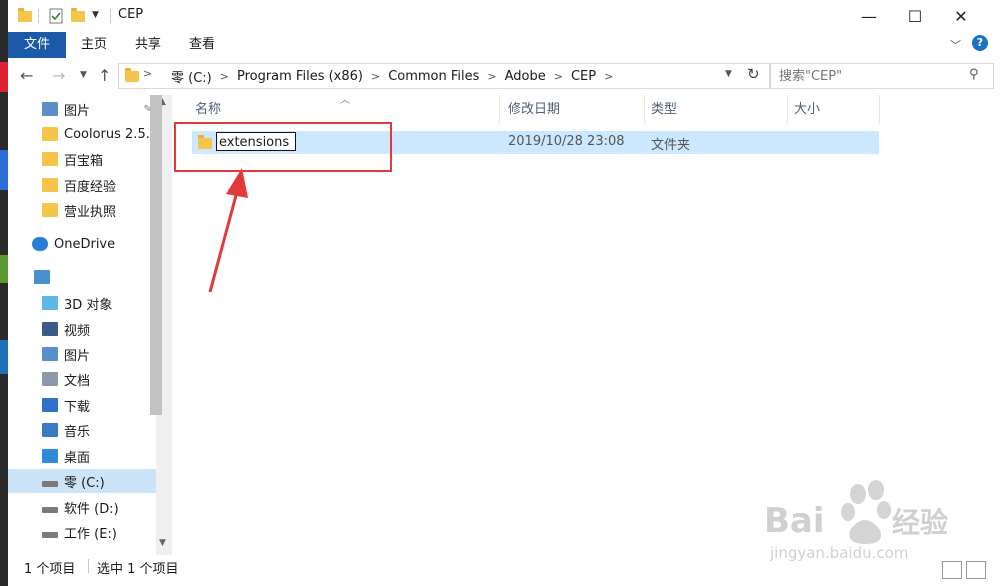 The height and width of the screenshot is (586, 1000). What do you see at coordinates (50, 379) in the screenshot?
I see `documents-icon` at bounding box center [50, 379].